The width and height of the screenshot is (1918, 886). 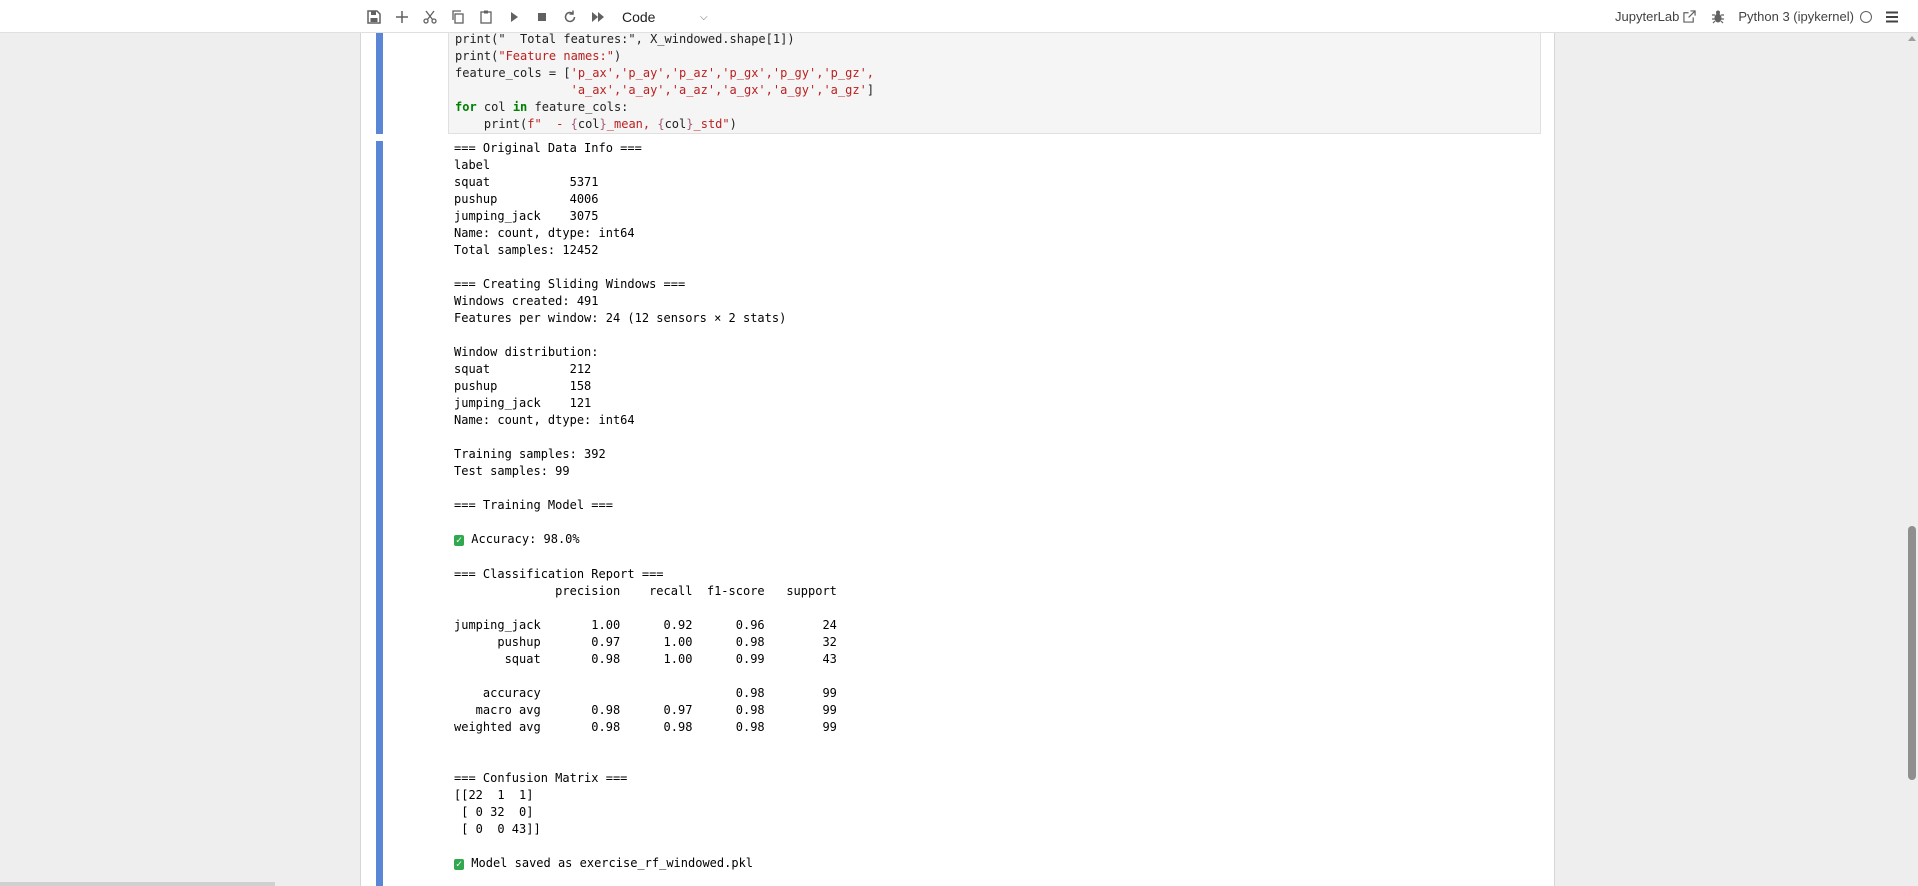 What do you see at coordinates (704, 17) in the screenshot?
I see `chevron-down-icon: ⌵` at bounding box center [704, 17].